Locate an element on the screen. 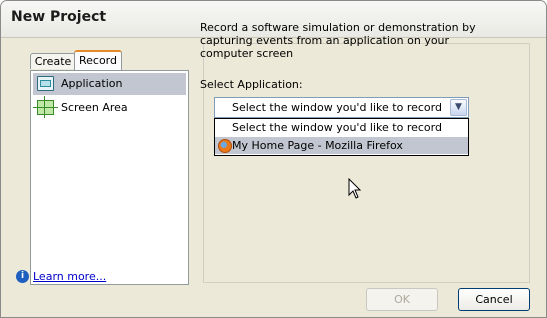 The image size is (547, 318). sidebar-item-screen-area: Screen Area is located at coordinates (109, 107).